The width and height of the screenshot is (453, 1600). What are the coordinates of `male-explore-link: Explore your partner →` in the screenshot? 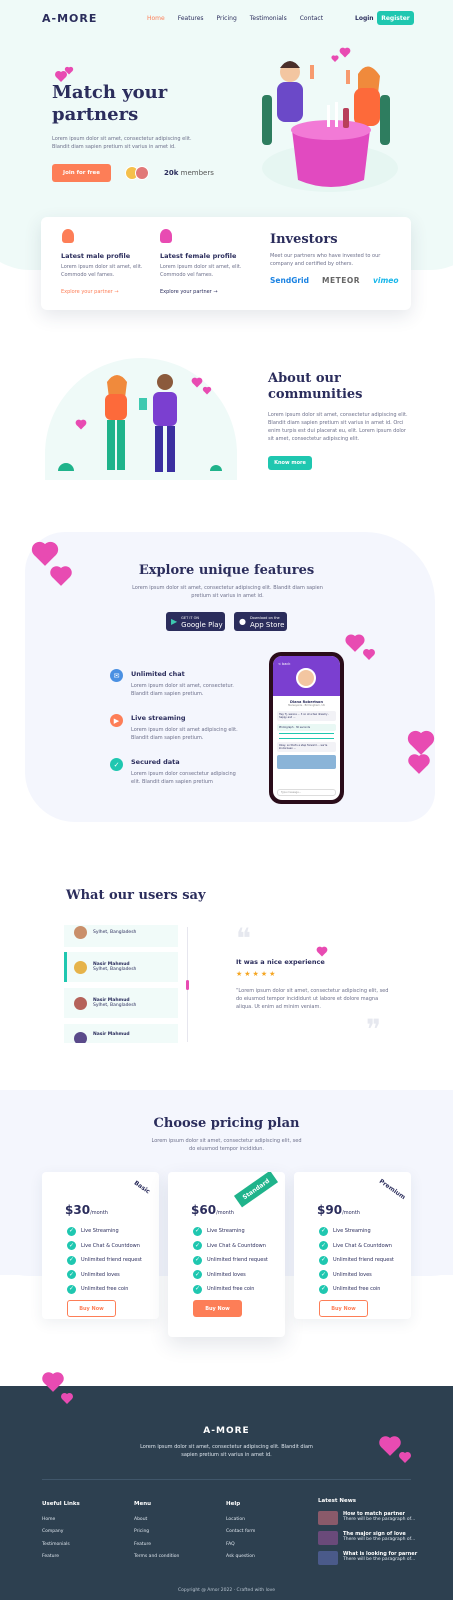 It's located at (90, 292).